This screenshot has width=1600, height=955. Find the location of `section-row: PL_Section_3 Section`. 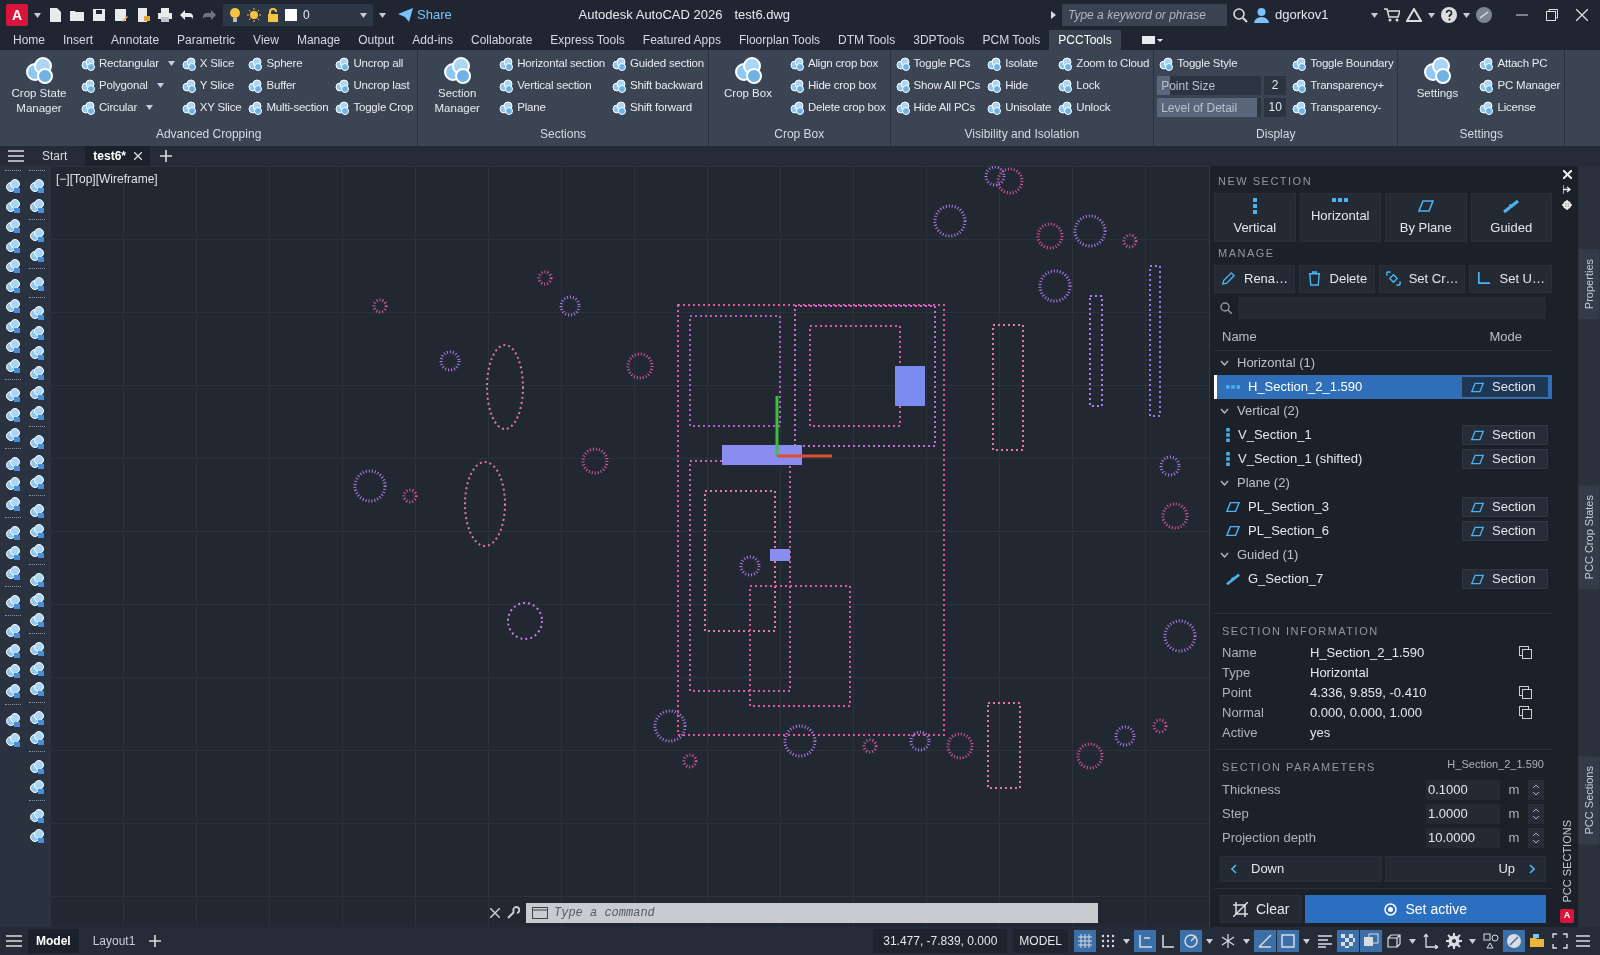

section-row: PL_Section_3 Section is located at coordinates (1383, 507).